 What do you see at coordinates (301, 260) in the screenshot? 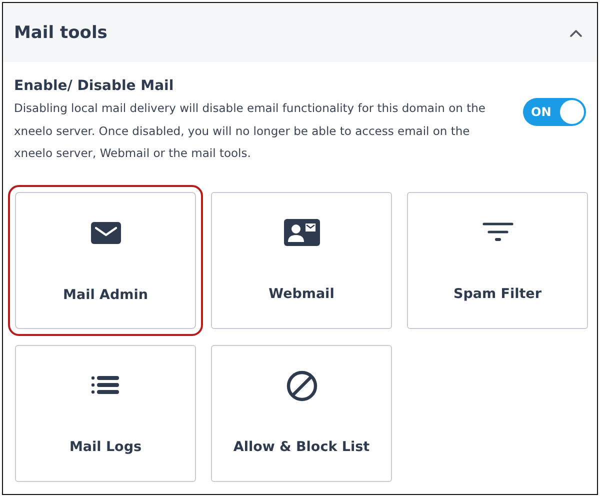
I see `tool-tile: Webmail` at bounding box center [301, 260].